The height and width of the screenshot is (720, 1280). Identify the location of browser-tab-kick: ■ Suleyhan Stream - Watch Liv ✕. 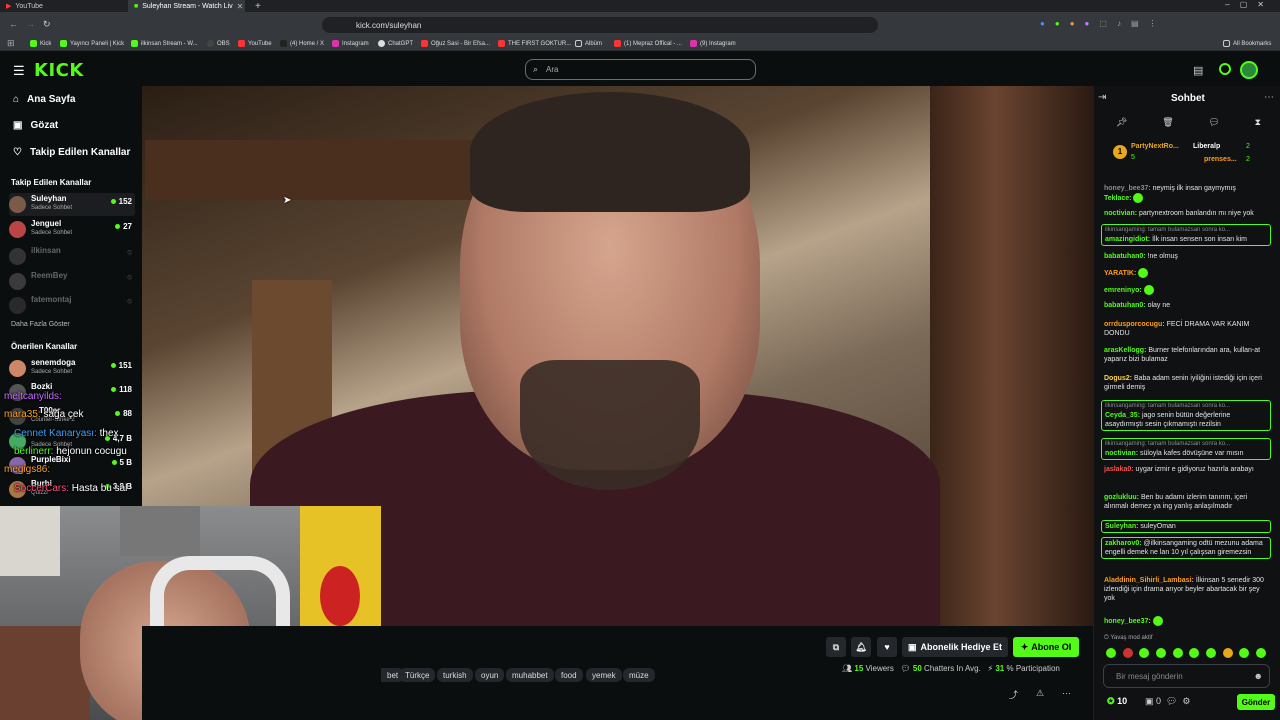
(186, 6).